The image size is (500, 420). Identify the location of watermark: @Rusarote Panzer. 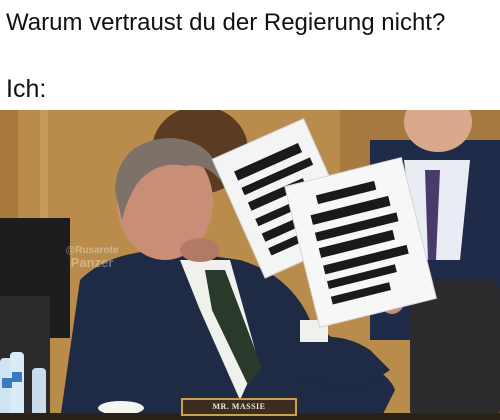
(92, 258).